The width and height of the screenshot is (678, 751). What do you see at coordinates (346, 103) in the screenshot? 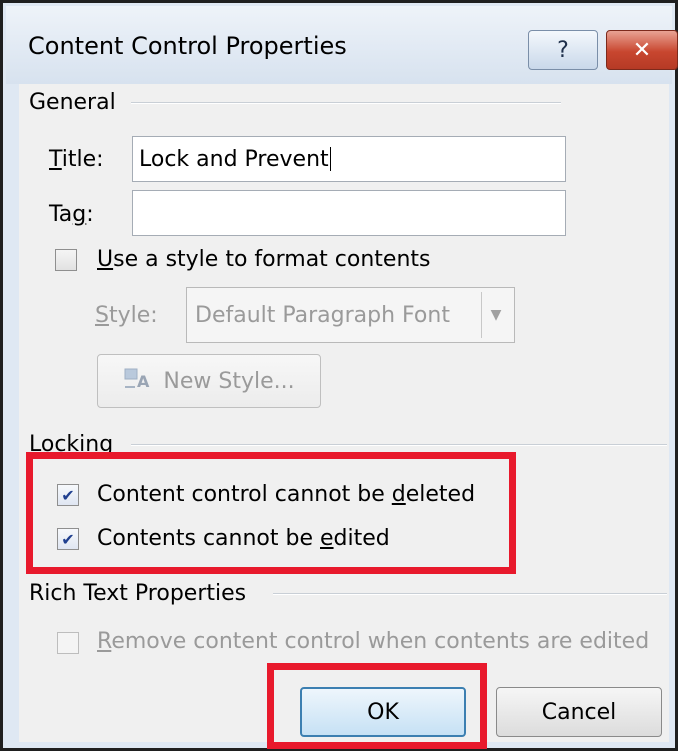
I see `general-separator` at bounding box center [346, 103].